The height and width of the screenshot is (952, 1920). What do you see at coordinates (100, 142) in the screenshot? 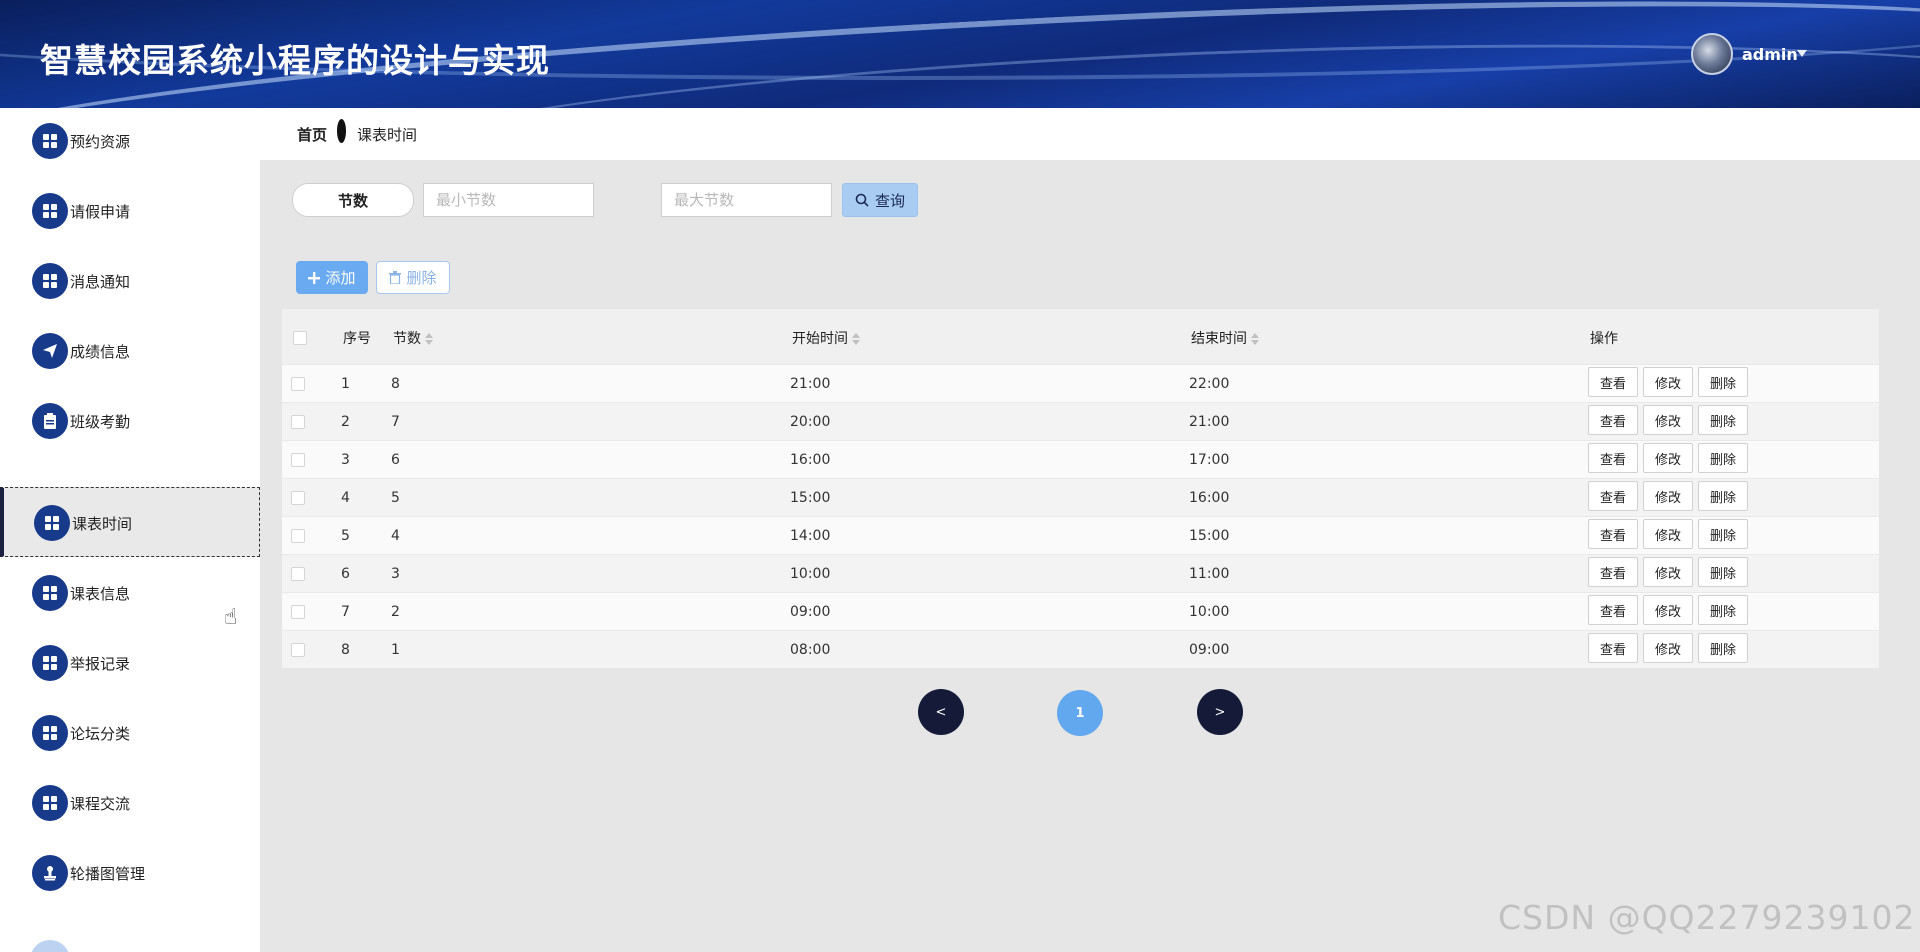
I see `sidebar-item-label: 预约资源` at bounding box center [100, 142].